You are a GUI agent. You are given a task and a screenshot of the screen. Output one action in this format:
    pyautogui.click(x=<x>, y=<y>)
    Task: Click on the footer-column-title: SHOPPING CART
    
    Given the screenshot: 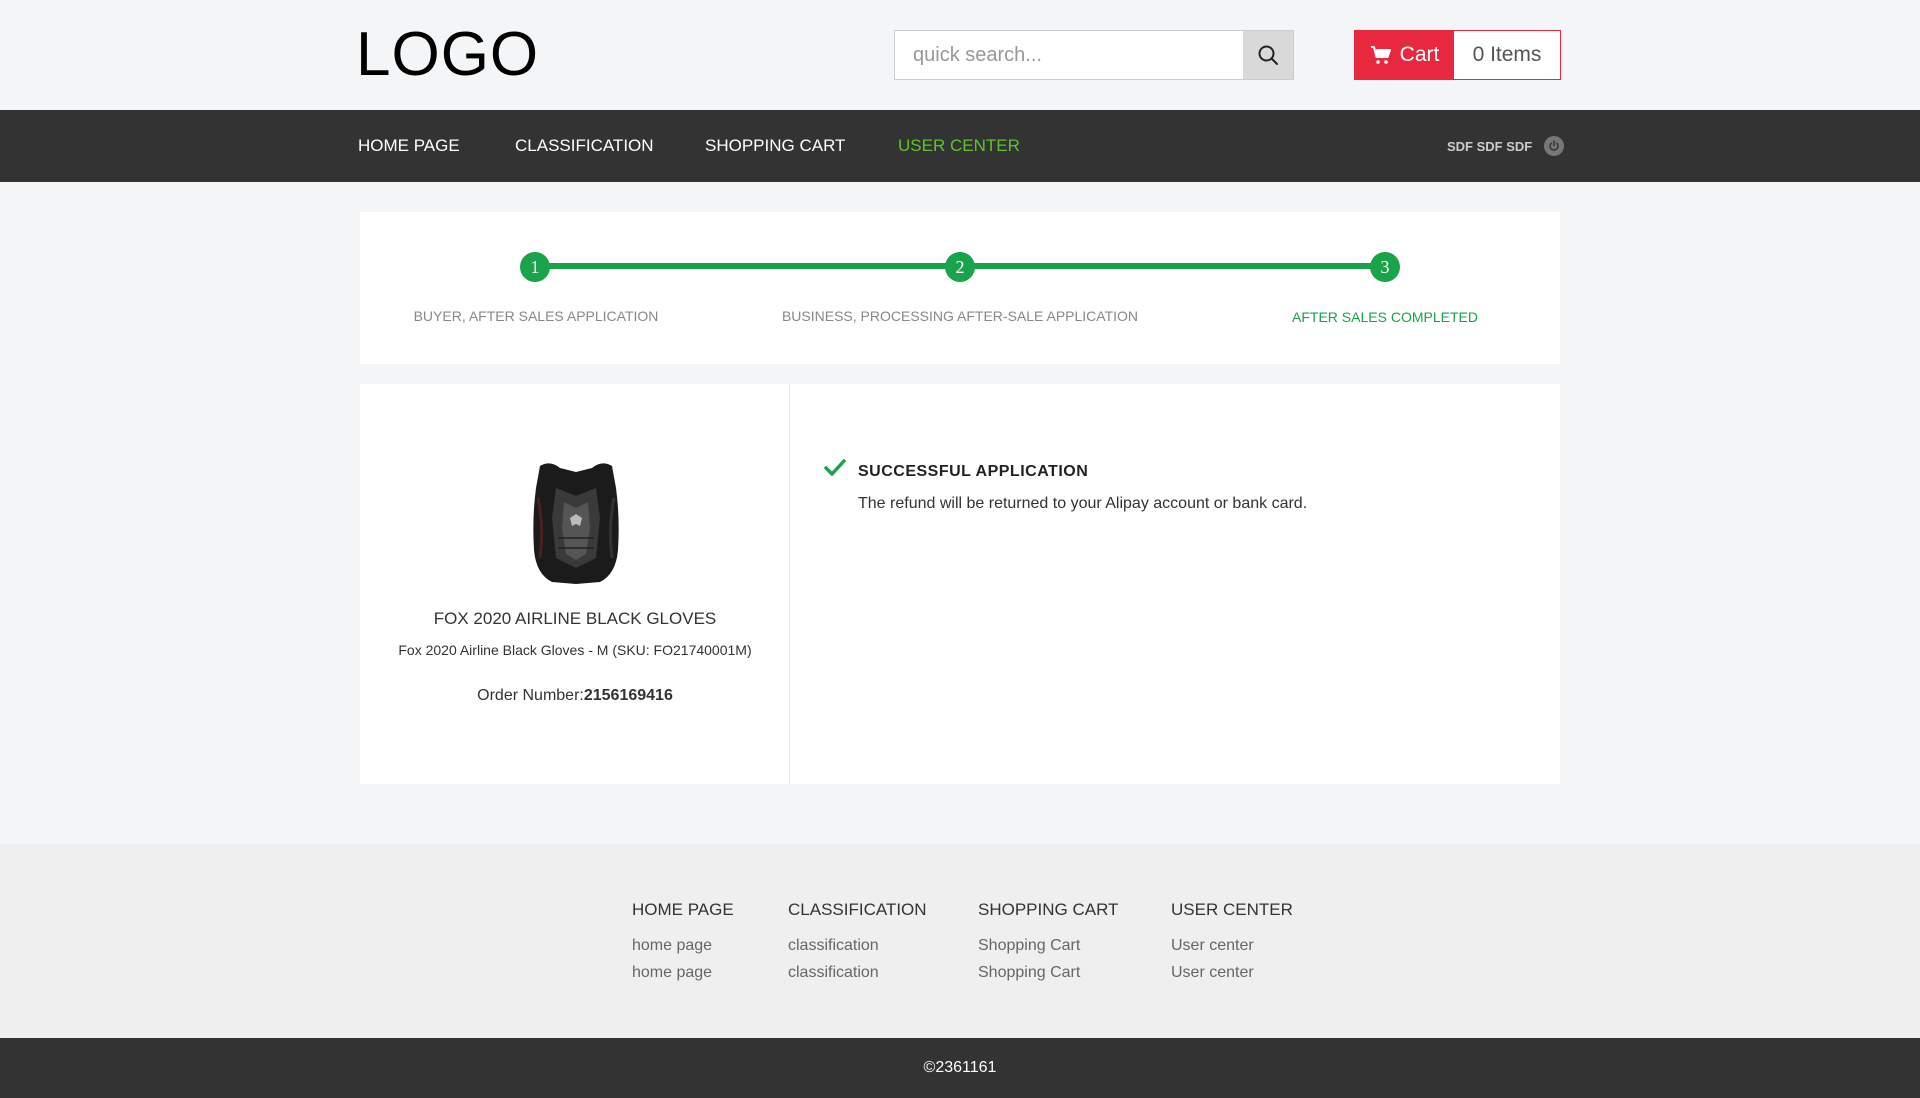 What is the action you would take?
    pyautogui.click(x=1048, y=909)
    